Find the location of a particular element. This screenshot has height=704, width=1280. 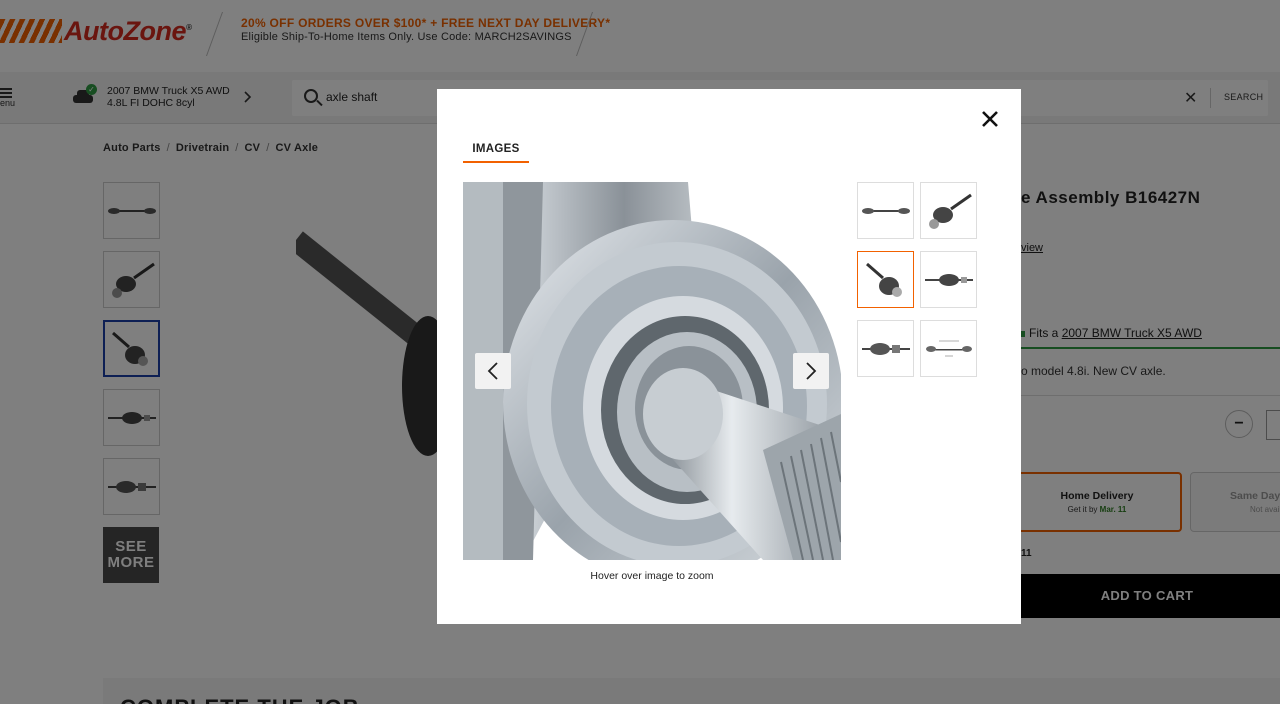

gallery-thumbnail-axle-joint is located at coordinates (885, 279).